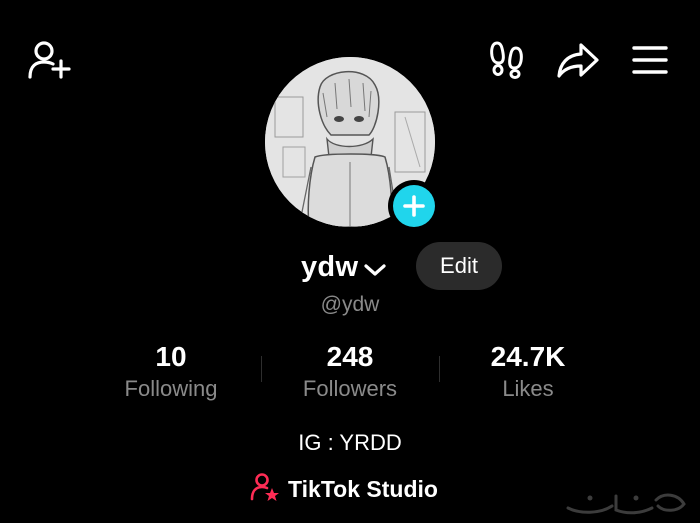 The height and width of the screenshot is (523, 700). What do you see at coordinates (507, 59) in the screenshot?
I see `footprints-icon` at bounding box center [507, 59].